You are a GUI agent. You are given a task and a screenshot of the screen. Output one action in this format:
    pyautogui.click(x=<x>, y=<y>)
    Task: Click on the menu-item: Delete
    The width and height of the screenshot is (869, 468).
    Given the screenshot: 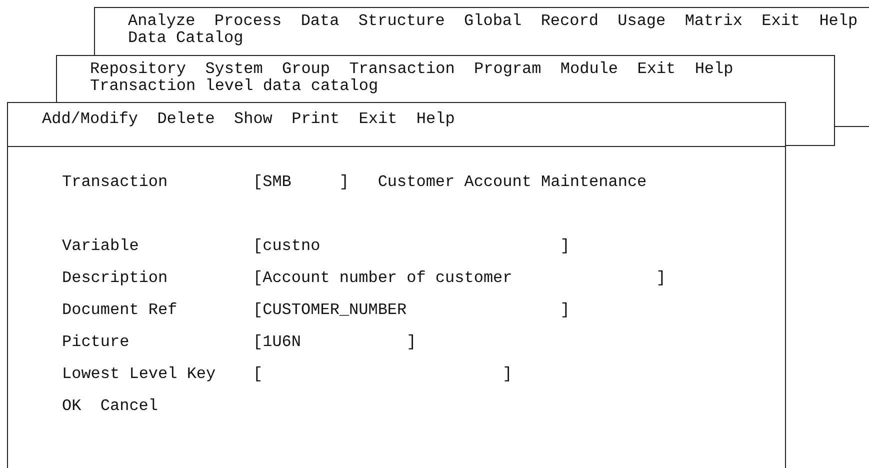 What is the action you would take?
    pyautogui.click(x=186, y=119)
    